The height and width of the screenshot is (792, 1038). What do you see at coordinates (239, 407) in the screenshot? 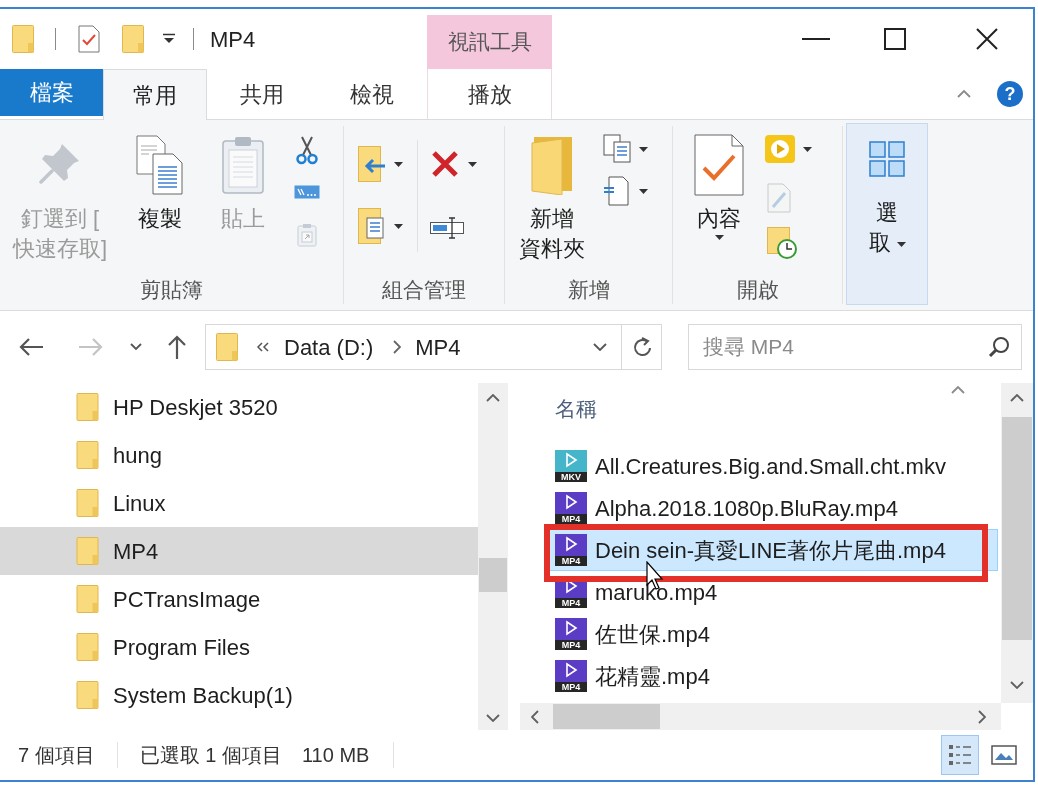
I see `folder-tree-item: HP Deskjet 3520` at bounding box center [239, 407].